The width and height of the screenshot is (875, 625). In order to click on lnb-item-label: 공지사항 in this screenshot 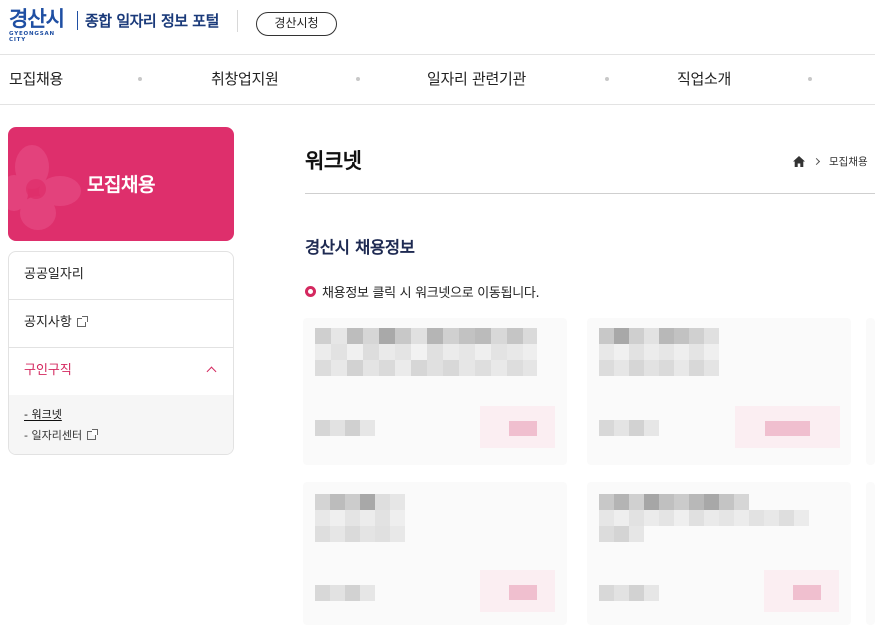, I will do `click(48, 322)`.